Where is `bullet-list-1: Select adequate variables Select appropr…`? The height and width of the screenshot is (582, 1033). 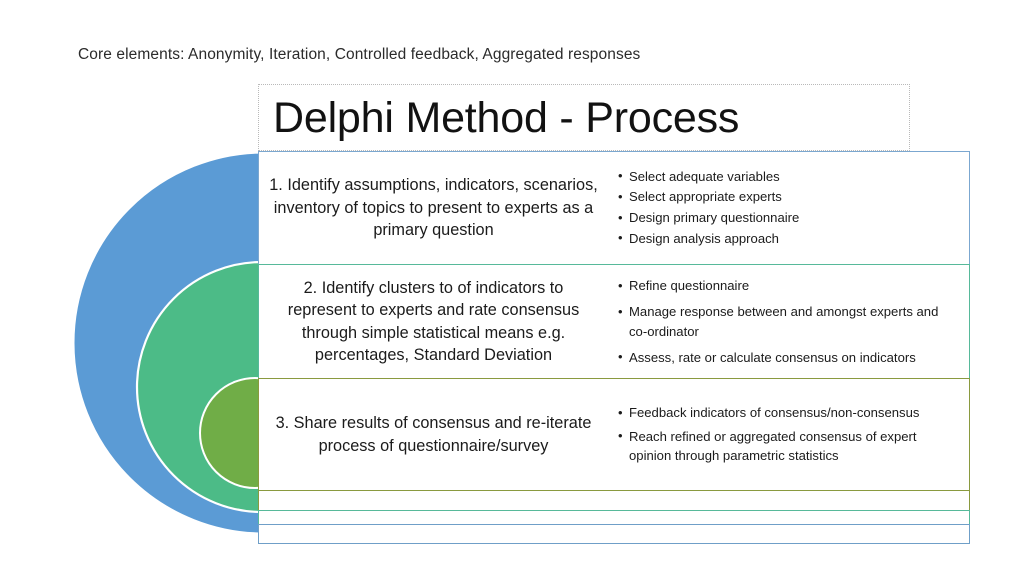 bullet-list-1: Select adequate variables Select appropr… is located at coordinates (787, 208).